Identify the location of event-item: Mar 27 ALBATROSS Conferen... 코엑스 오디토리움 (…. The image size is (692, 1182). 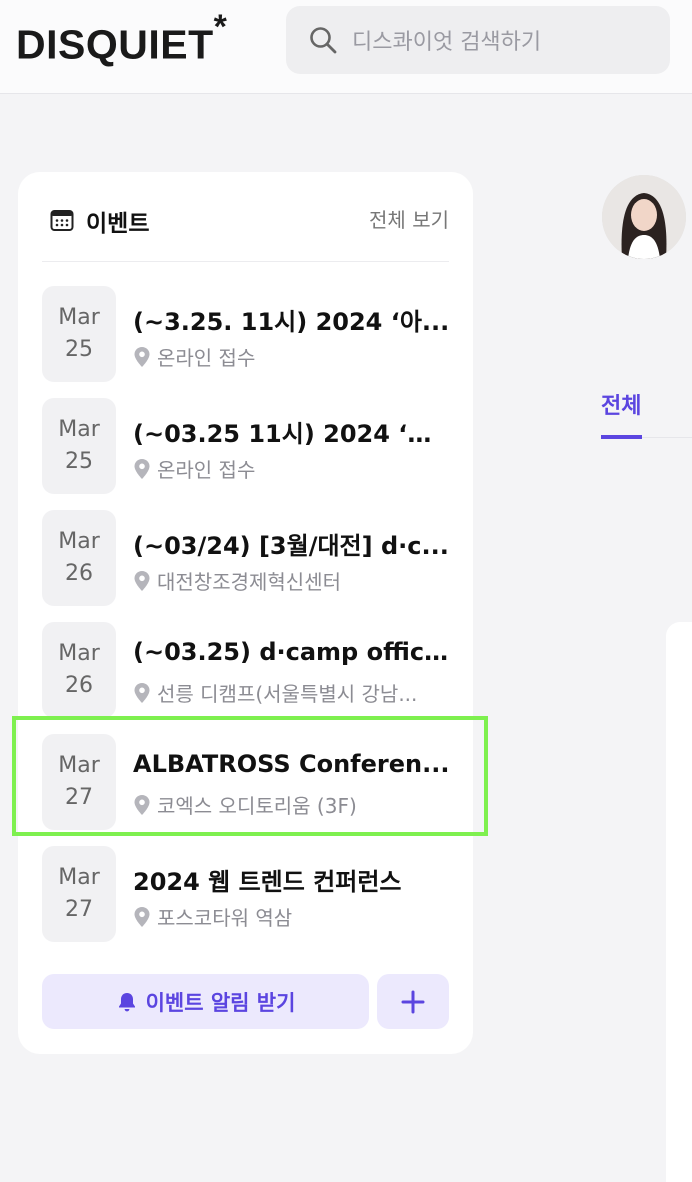
(246, 783).